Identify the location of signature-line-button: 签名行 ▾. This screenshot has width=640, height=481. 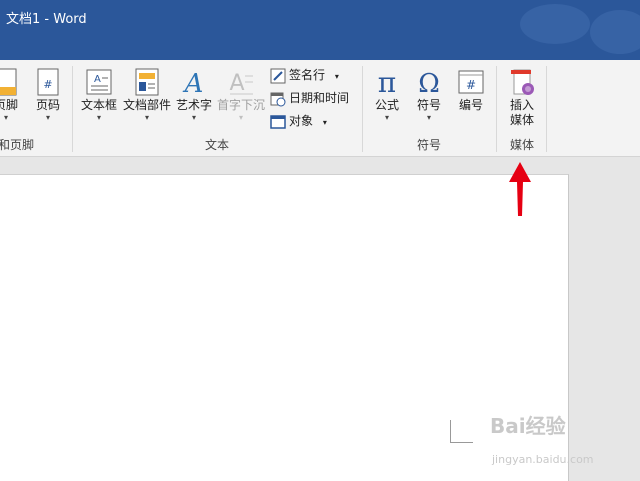
(304, 75).